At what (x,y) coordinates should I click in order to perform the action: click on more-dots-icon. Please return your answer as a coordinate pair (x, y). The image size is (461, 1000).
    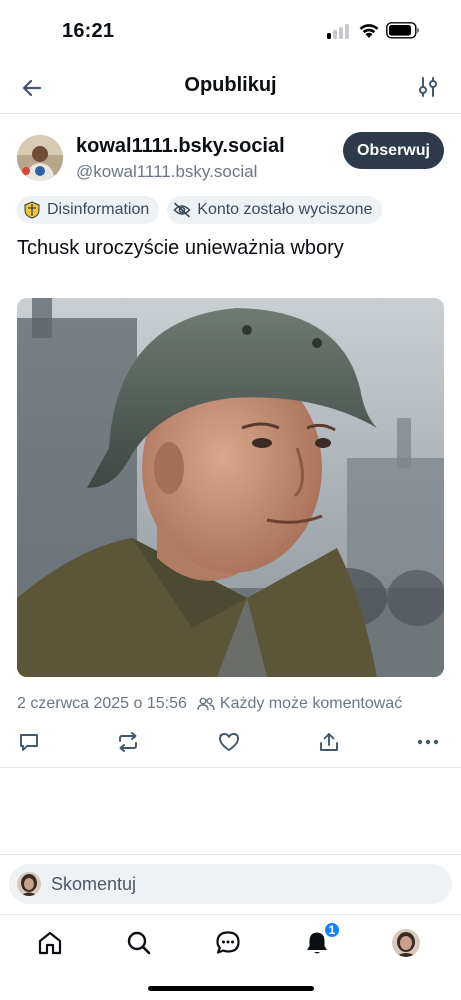
    Looking at the image, I should click on (428, 742).